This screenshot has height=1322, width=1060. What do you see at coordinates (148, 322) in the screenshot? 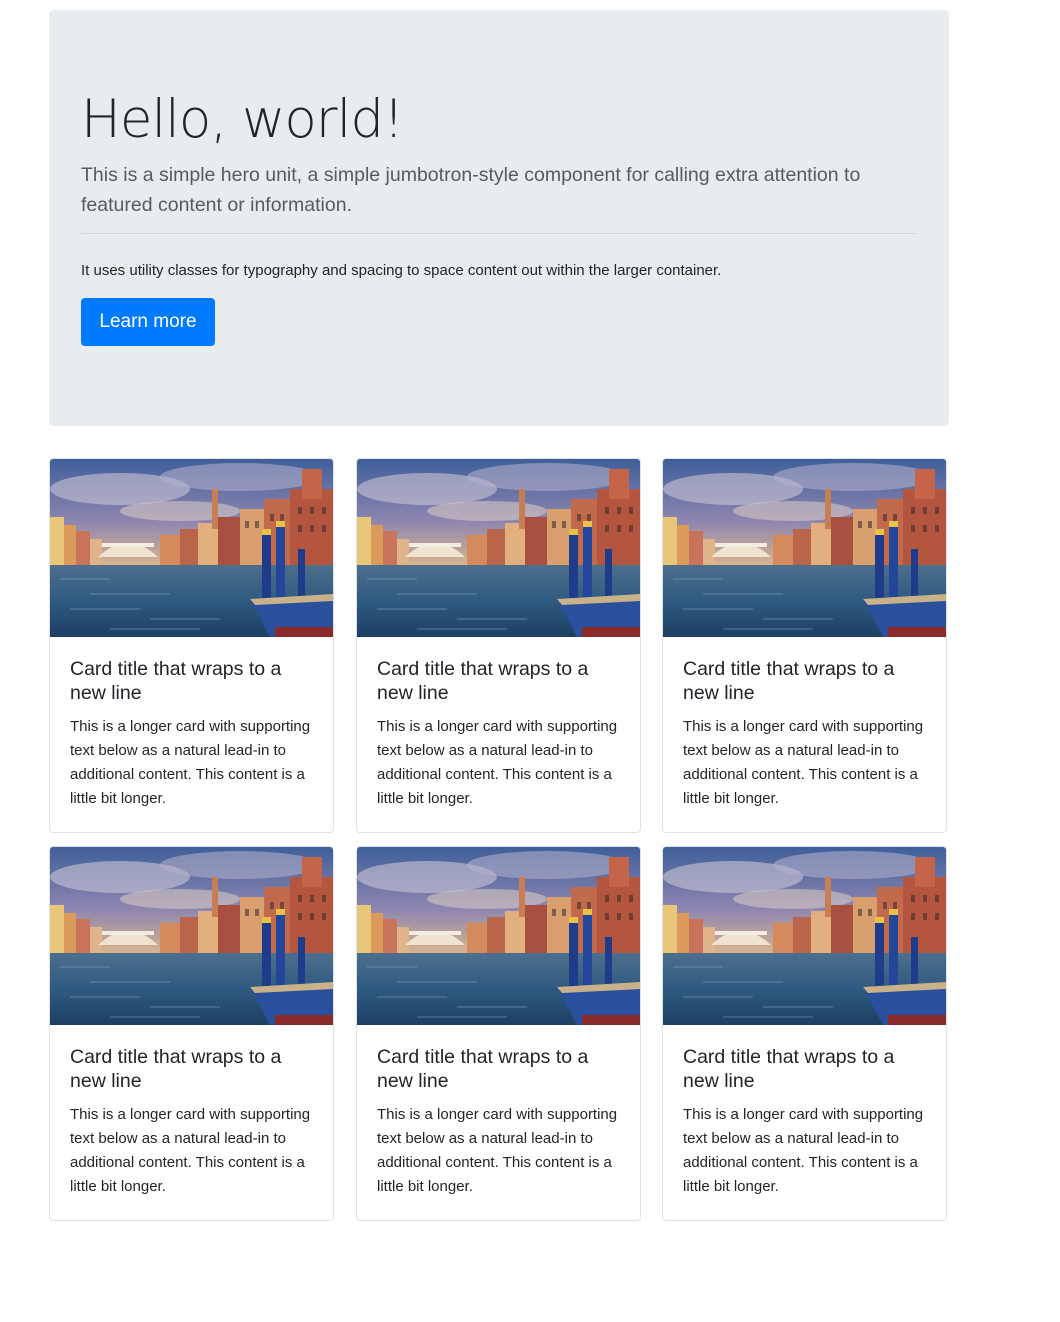
I see `learn-more-button: Learn more` at bounding box center [148, 322].